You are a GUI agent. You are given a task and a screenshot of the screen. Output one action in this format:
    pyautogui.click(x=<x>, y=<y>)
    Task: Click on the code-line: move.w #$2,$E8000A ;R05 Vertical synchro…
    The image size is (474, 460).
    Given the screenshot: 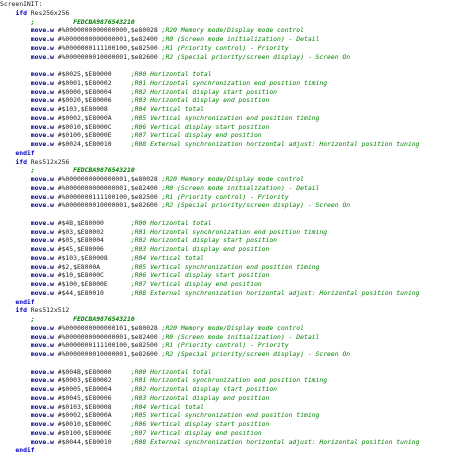 What is the action you would take?
    pyautogui.click(x=237, y=267)
    